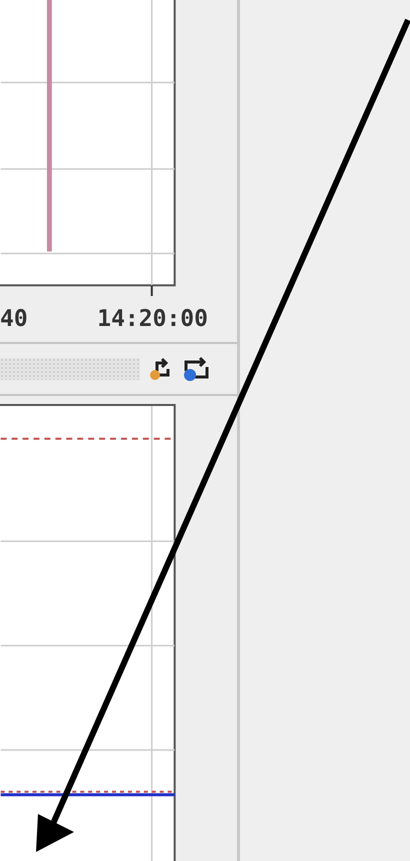 The height and width of the screenshot is (861, 410). Describe the element at coordinates (14, 319) in the screenshot. I see `axis-label: 40` at that location.